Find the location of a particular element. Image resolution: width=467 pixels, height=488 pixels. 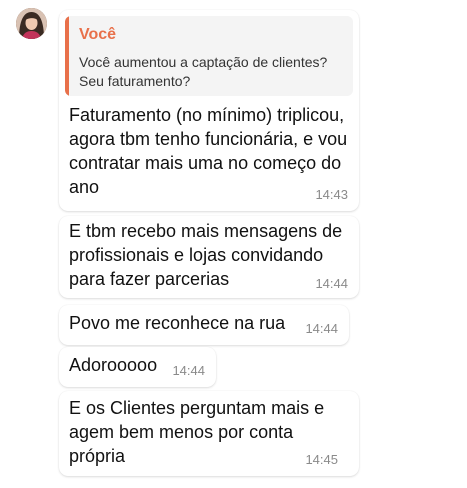

quote-accent-bar is located at coordinates (67, 56).